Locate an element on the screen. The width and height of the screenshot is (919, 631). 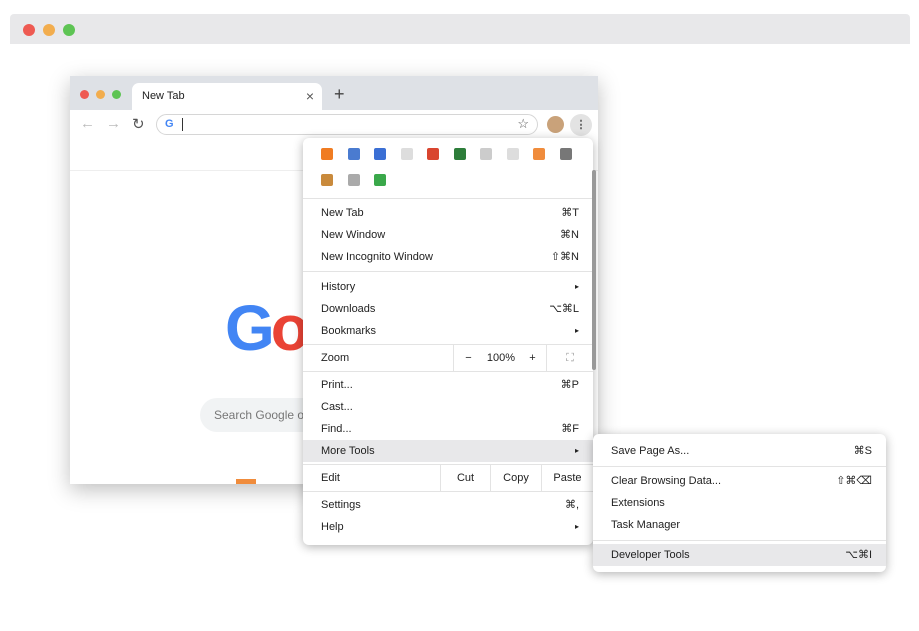
laptop-icon is located at coordinates (565, 154).